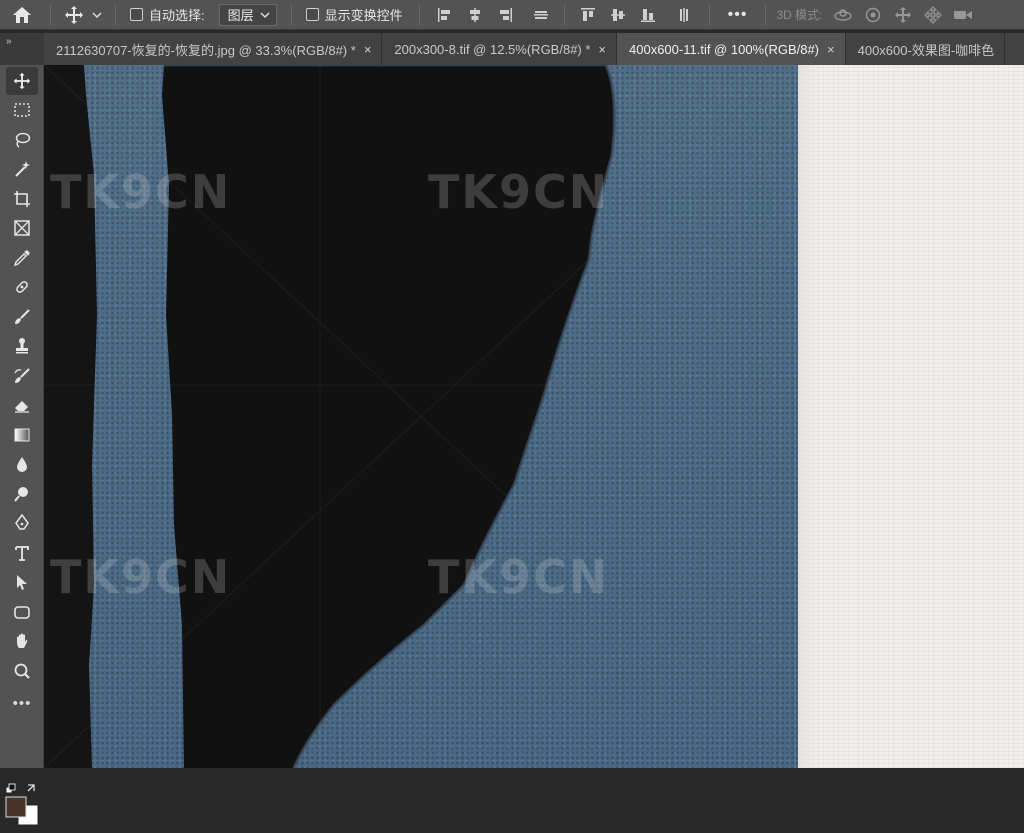  I want to click on zoom-tool-icon, so click(22, 671).